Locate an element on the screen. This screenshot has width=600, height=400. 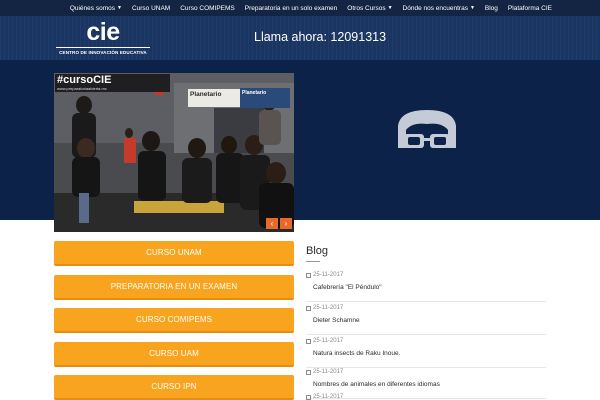
nav-label: Curso COMIPEMS is located at coordinates (207, 8).